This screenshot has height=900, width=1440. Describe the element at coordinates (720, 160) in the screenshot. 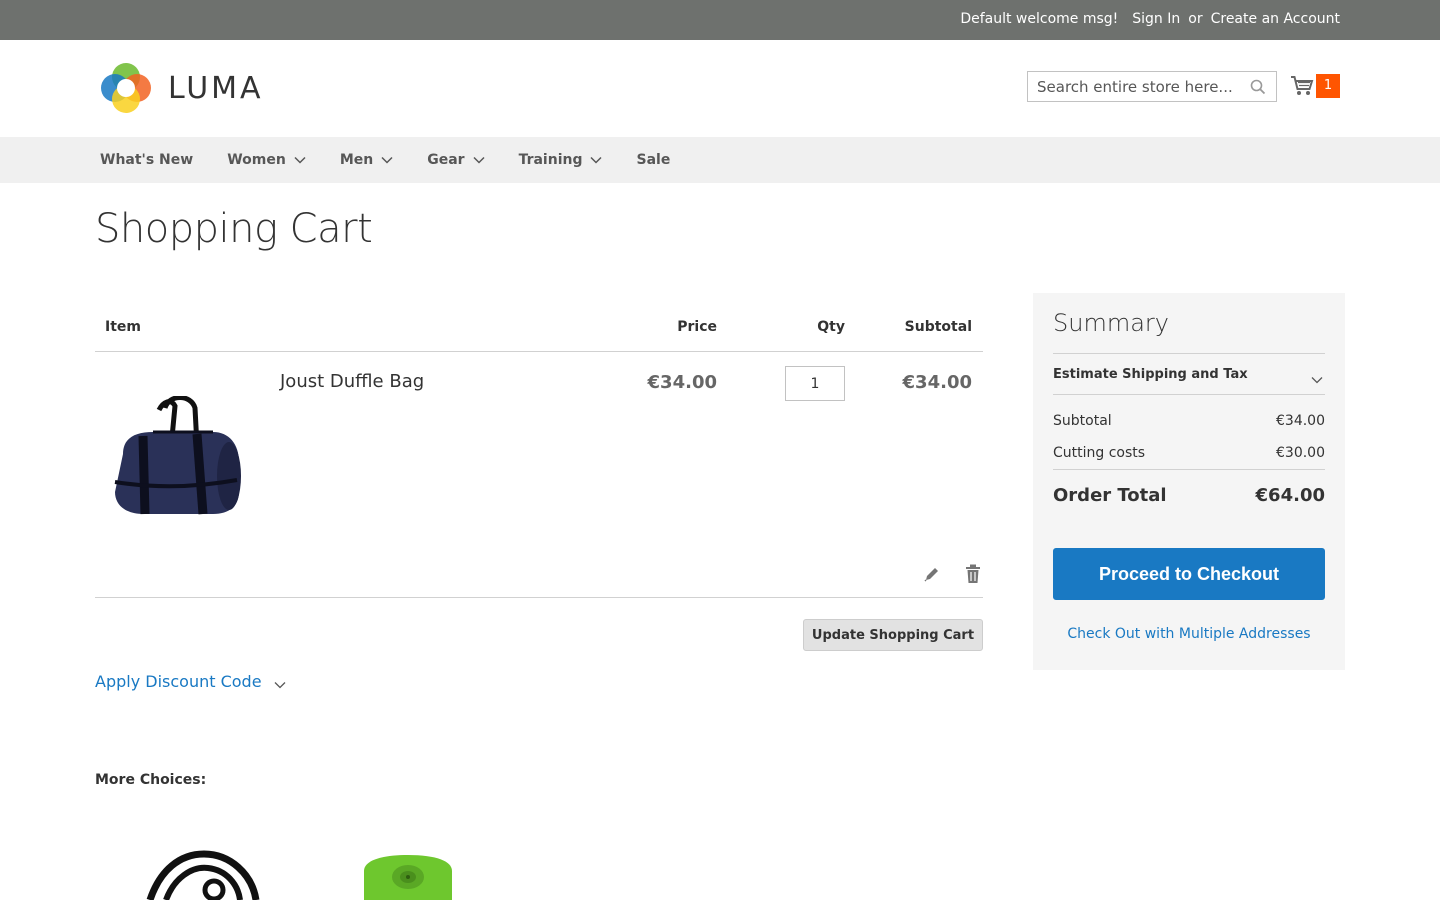

I see `main-navigation: What's New Women Men Gear Training Sale` at that location.